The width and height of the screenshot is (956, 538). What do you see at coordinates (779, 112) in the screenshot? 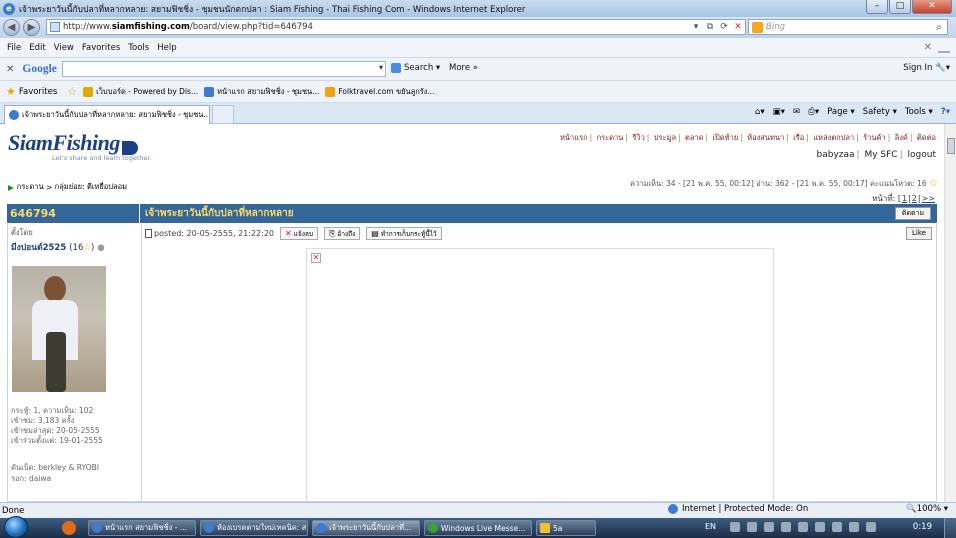
I see `feeds-icon: ▣▾` at bounding box center [779, 112].